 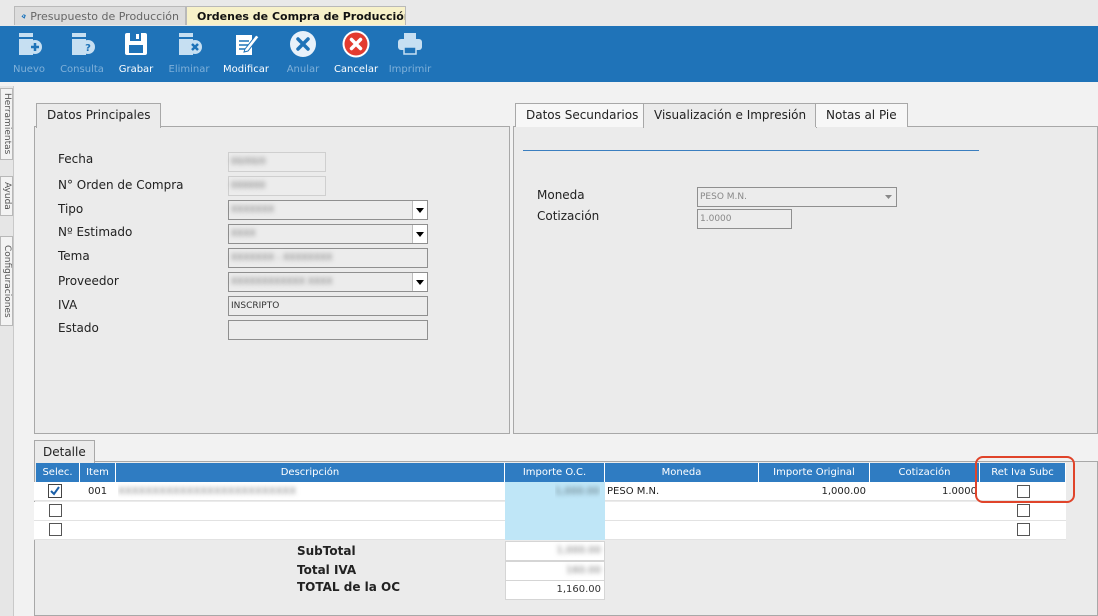 What do you see at coordinates (751, 150) in the screenshot?
I see `section-divider` at bounding box center [751, 150].